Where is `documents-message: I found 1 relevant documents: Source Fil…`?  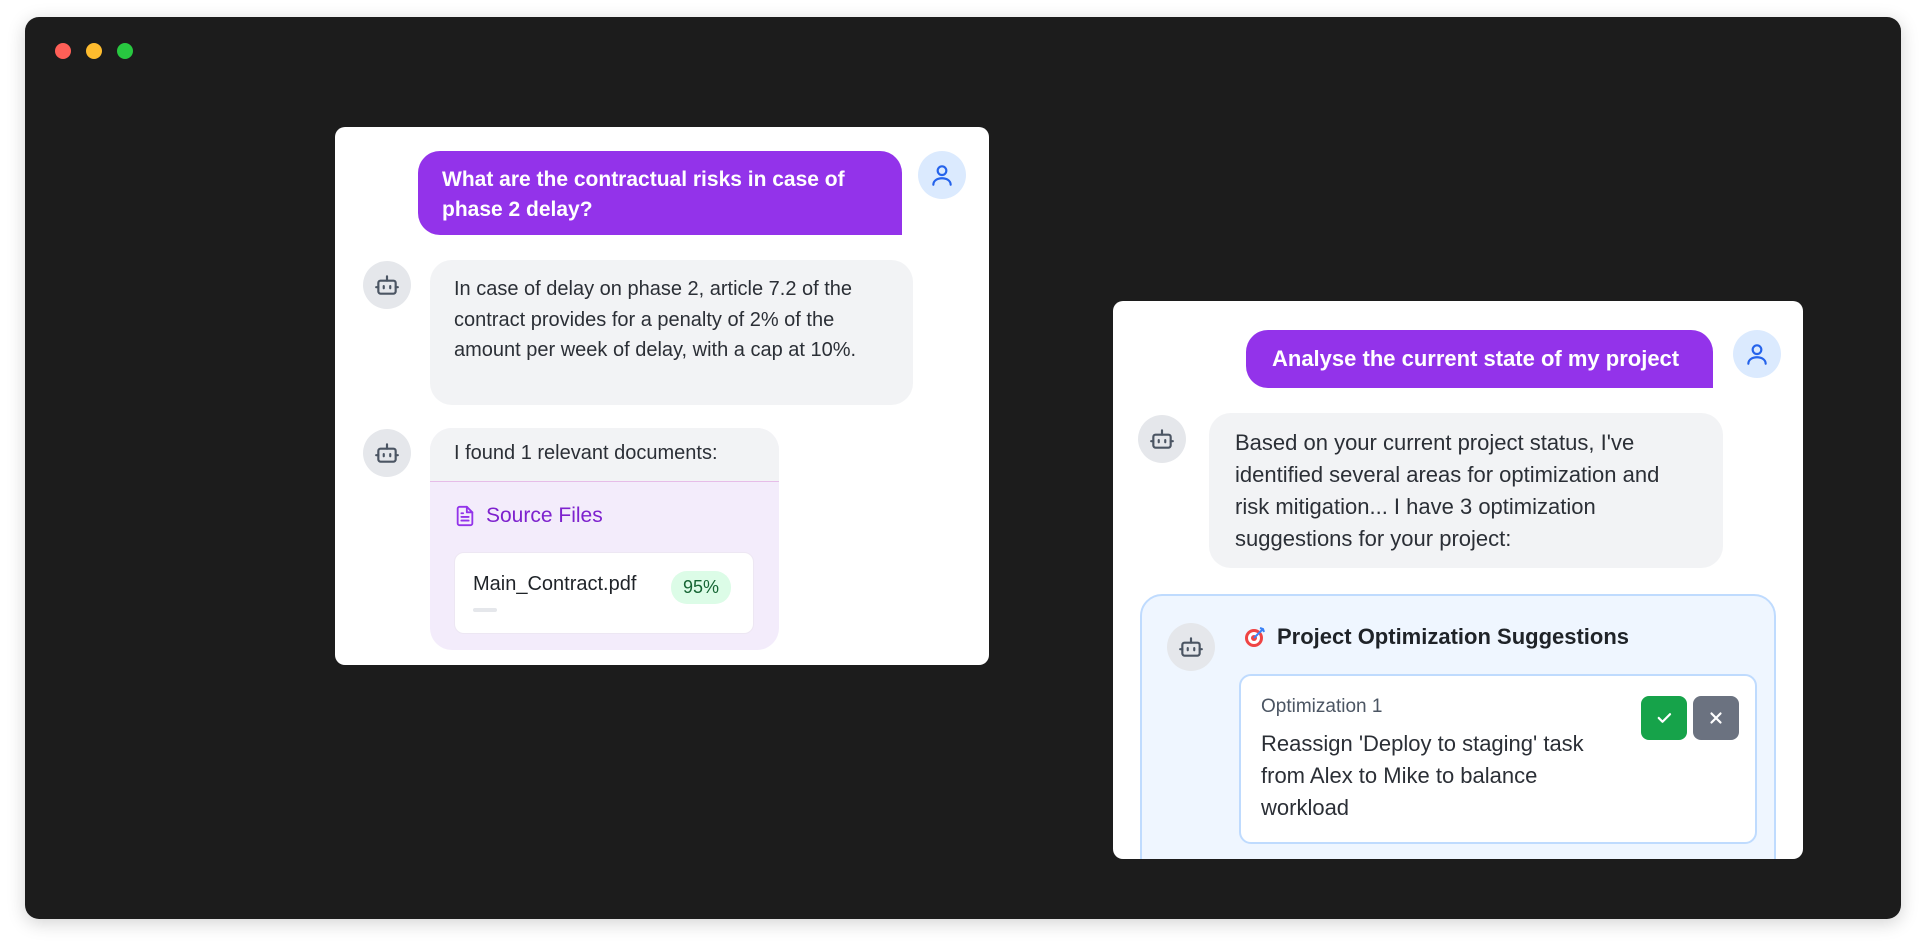
documents-message: I found 1 relevant documents: Source Fil… is located at coordinates (604, 539).